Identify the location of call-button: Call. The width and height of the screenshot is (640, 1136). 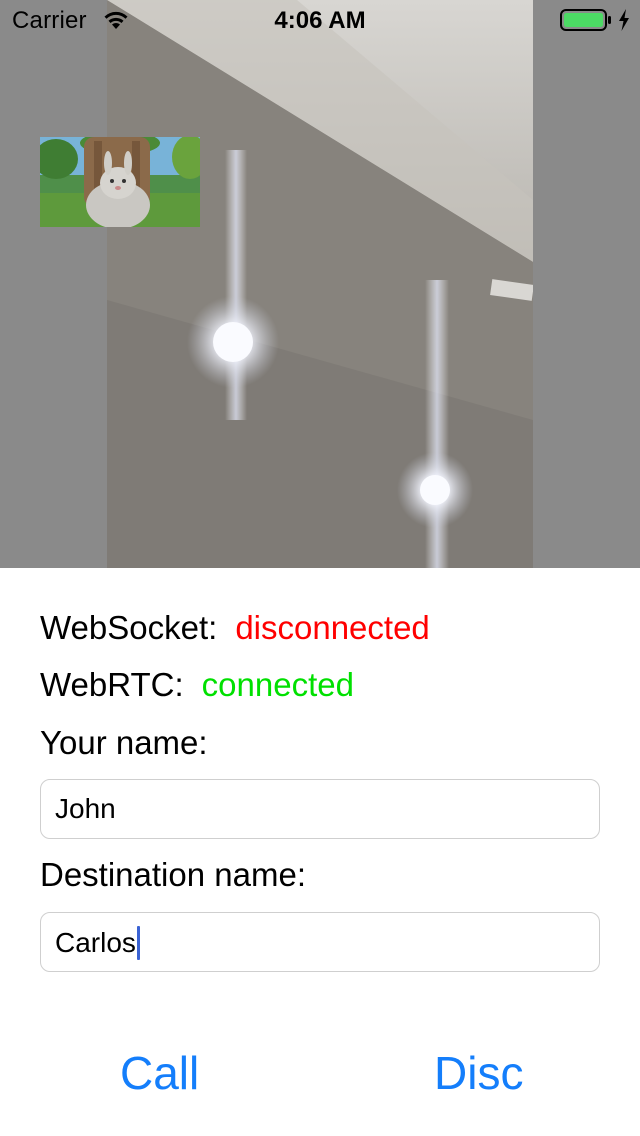
(159, 1073).